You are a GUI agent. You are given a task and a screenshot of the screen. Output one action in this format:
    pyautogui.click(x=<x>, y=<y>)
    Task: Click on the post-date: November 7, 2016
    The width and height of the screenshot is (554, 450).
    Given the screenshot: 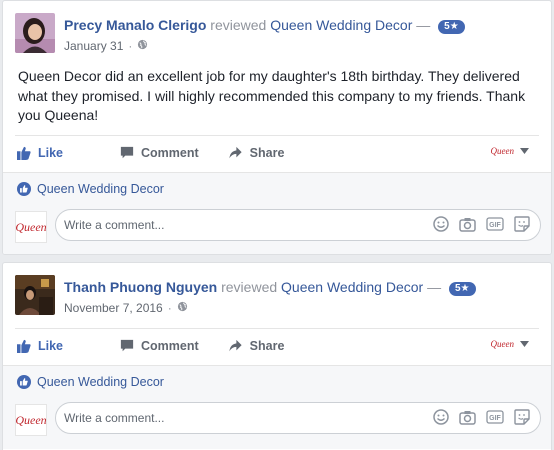 What is the action you would take?
    pyautogui.click(x=113, y=308)
    